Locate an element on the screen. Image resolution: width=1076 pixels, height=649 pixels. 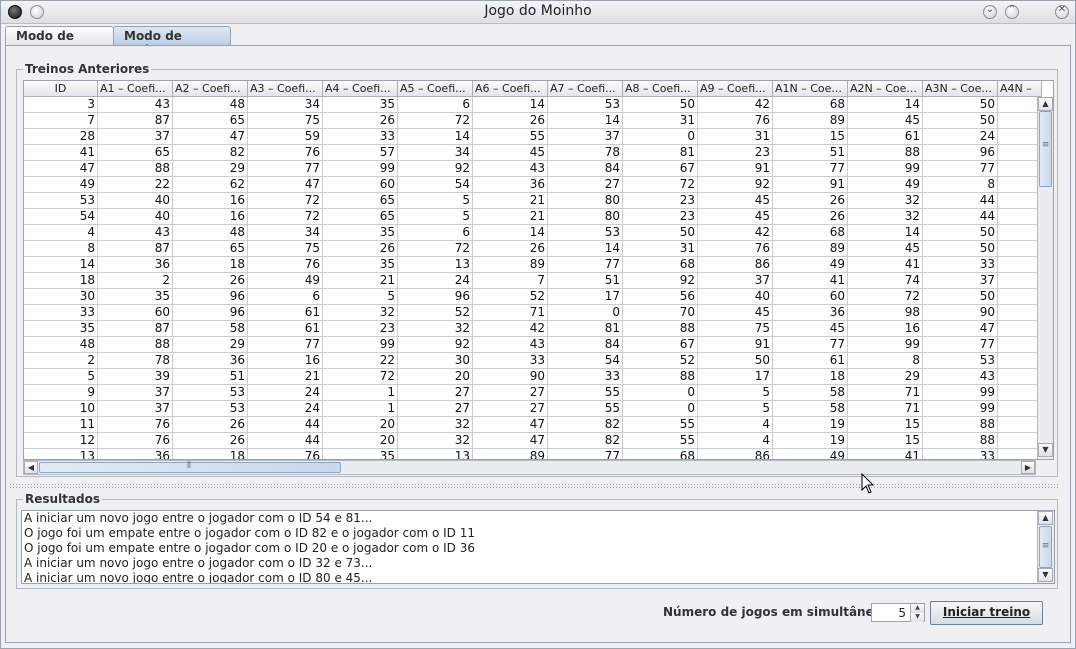
table-cell: 7 is located at coordinates (510, 281).